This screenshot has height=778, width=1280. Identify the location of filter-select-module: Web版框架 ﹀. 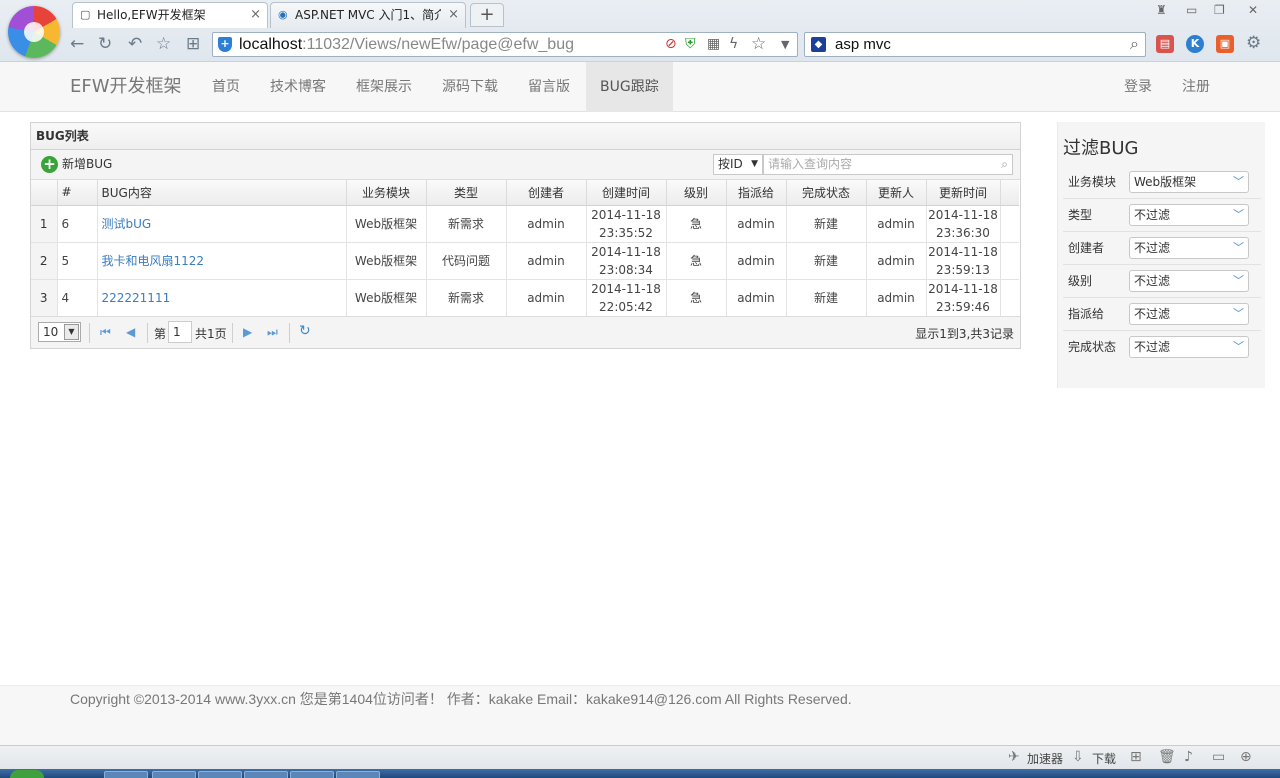
(1189, 182).